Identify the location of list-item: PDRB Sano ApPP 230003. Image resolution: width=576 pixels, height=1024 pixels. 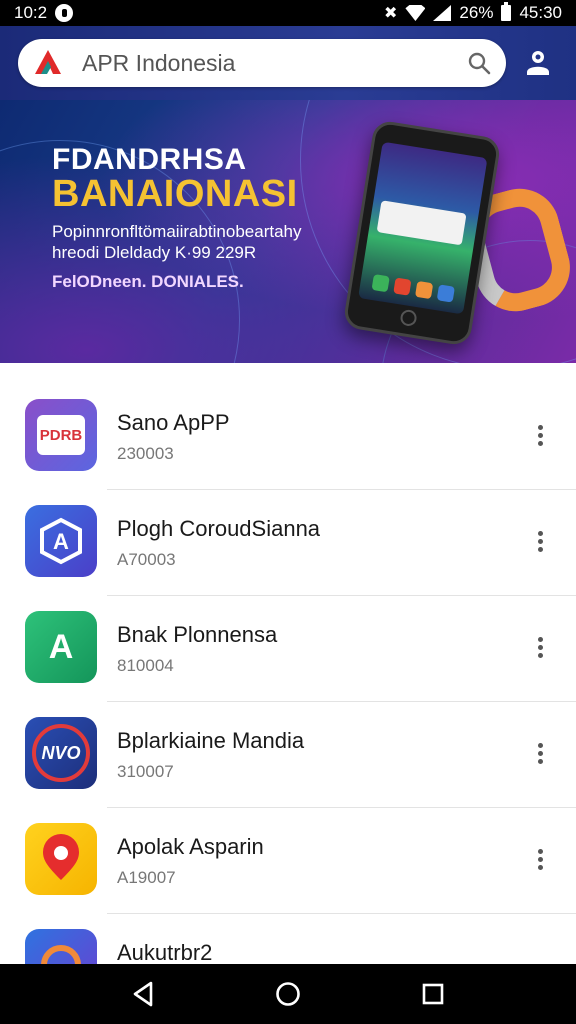
(288, 426).